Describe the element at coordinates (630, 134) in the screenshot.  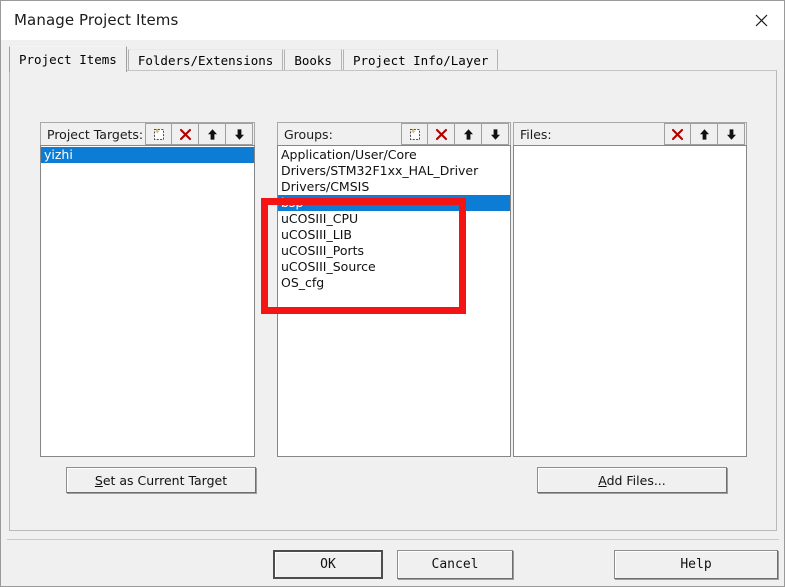
I see `files-header: Files:` at that location.